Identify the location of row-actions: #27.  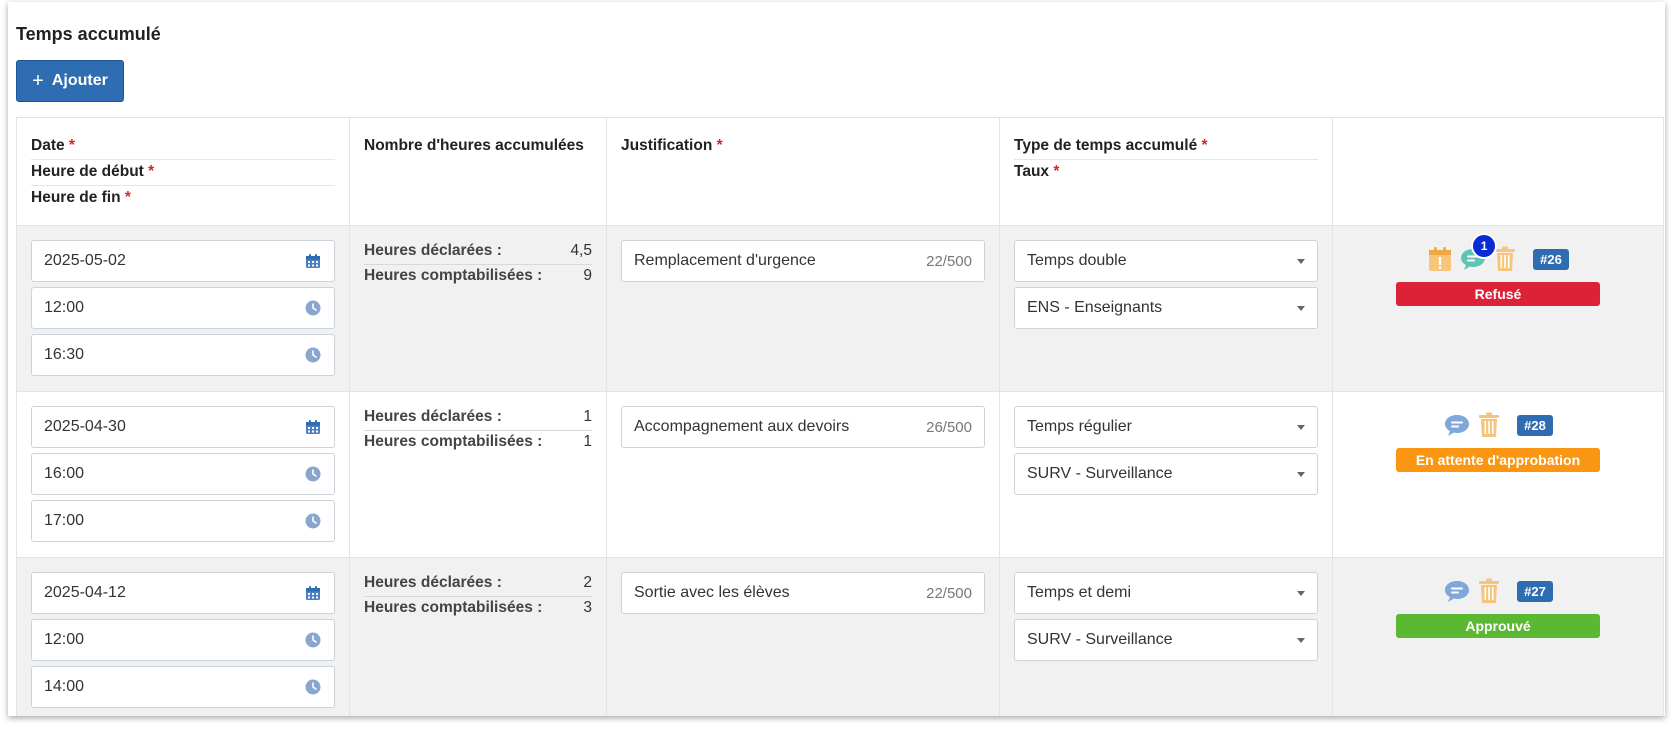
(1498, 591).